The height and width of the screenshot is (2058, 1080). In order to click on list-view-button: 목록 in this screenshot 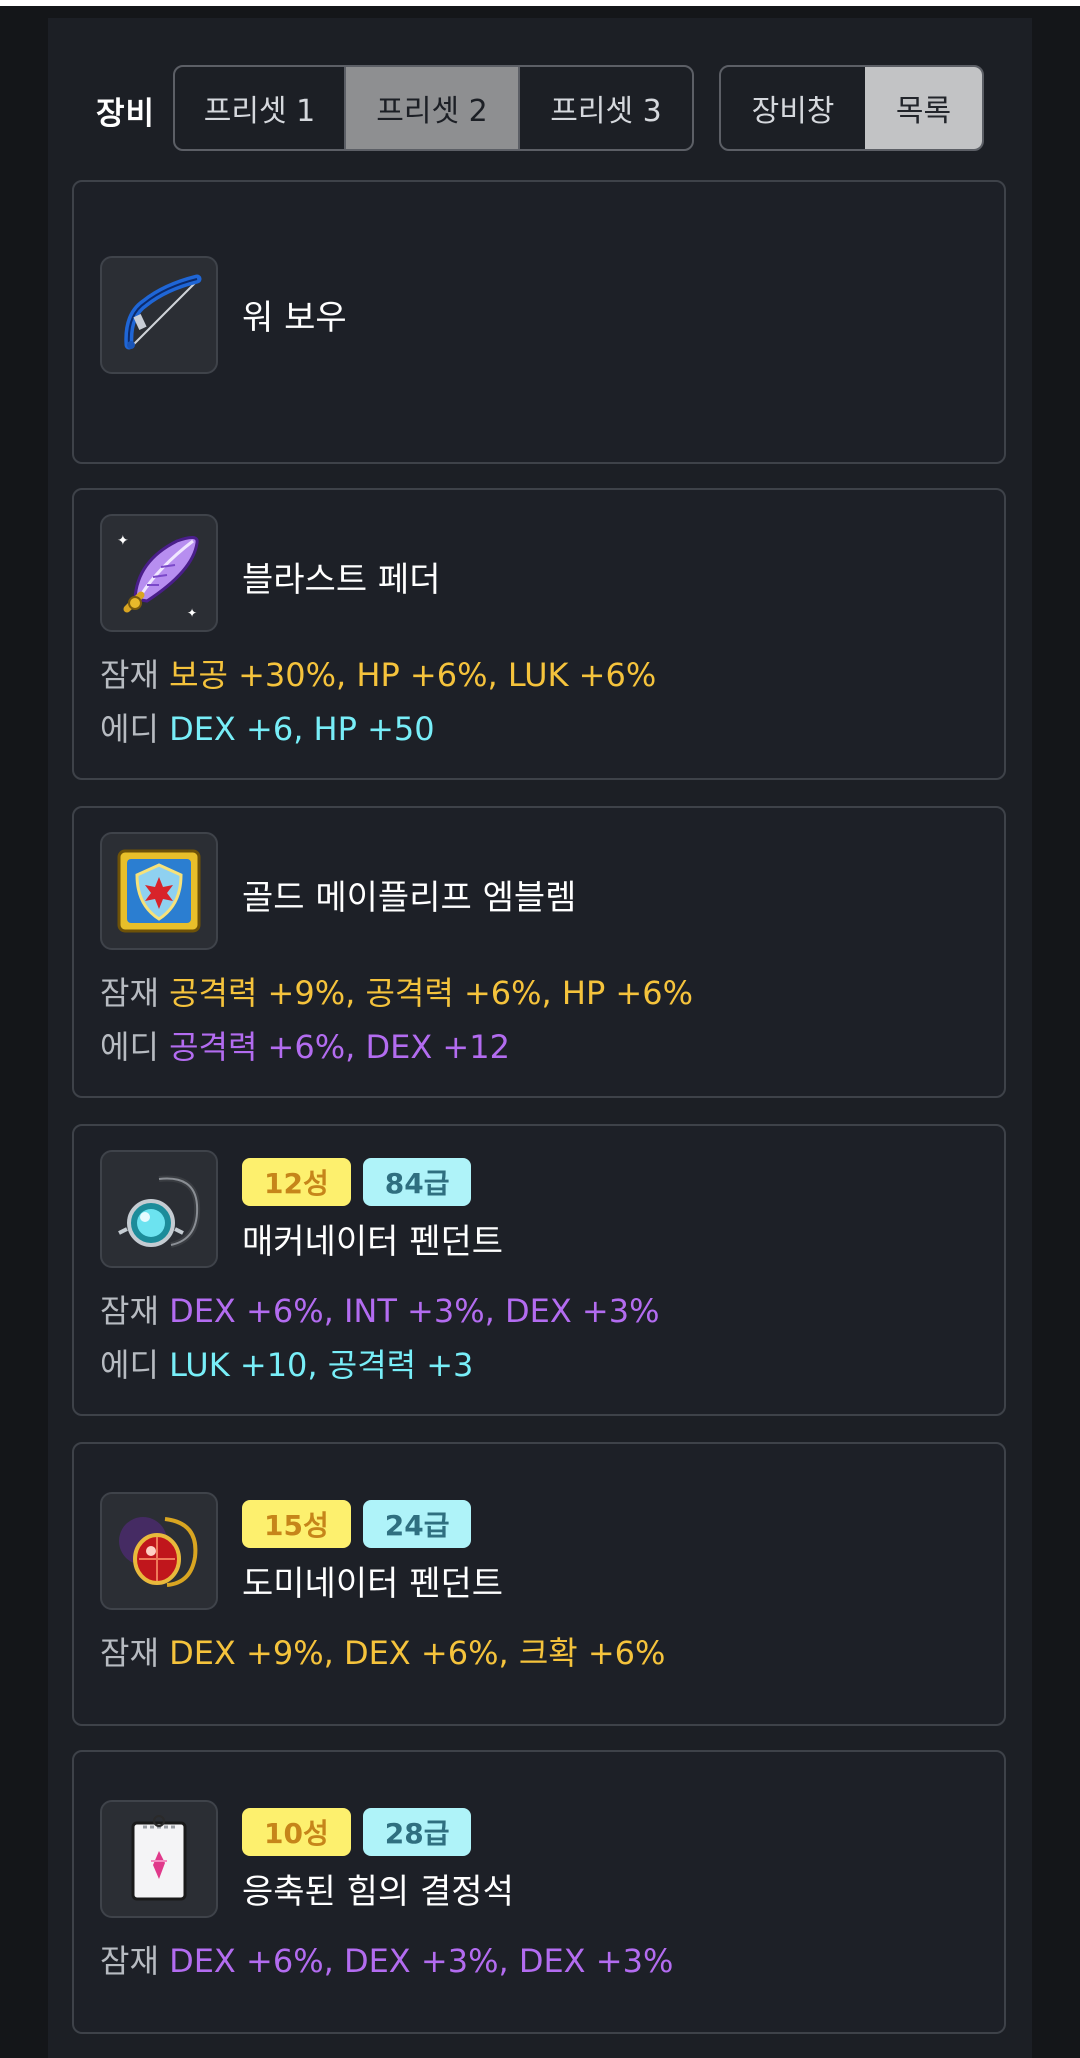, I will do `click(923, 108)`.